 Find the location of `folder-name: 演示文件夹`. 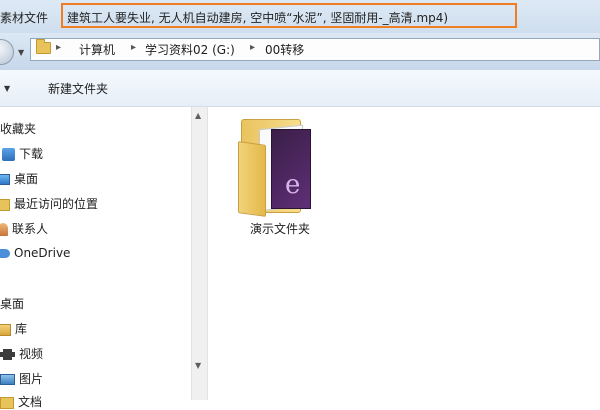

folder-name: 演示文件夹 is located at coordinates (280, 228).